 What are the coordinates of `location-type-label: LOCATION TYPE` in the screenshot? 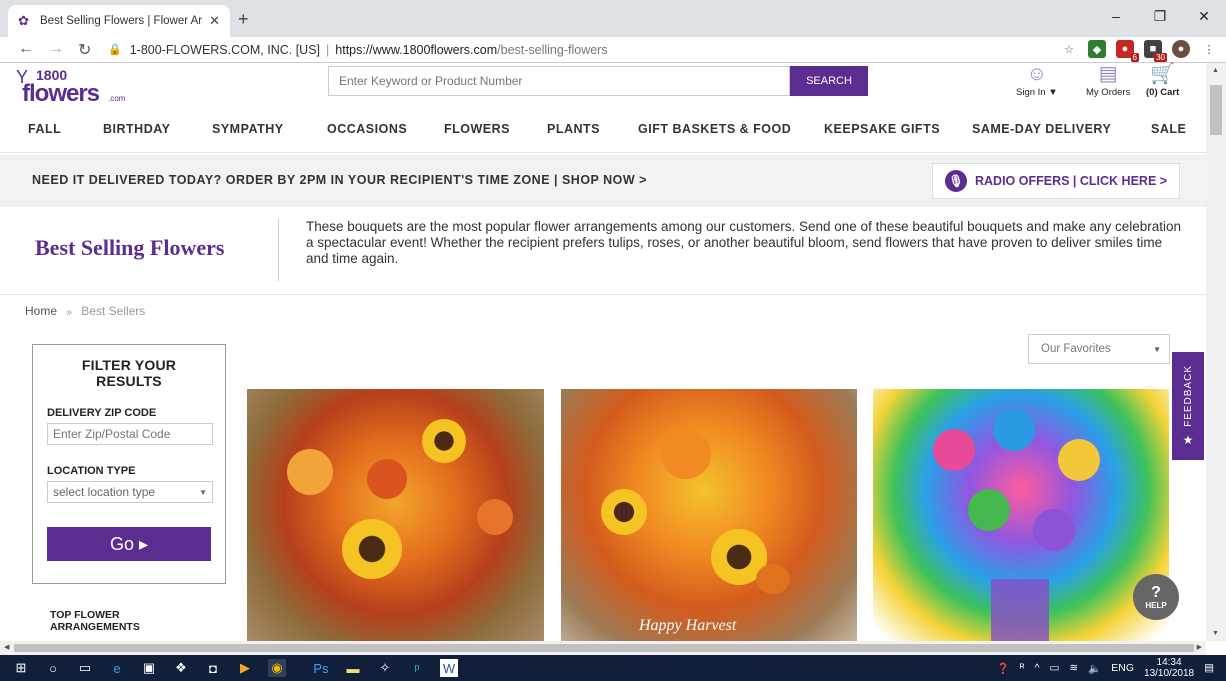 It's located at (91, 471).